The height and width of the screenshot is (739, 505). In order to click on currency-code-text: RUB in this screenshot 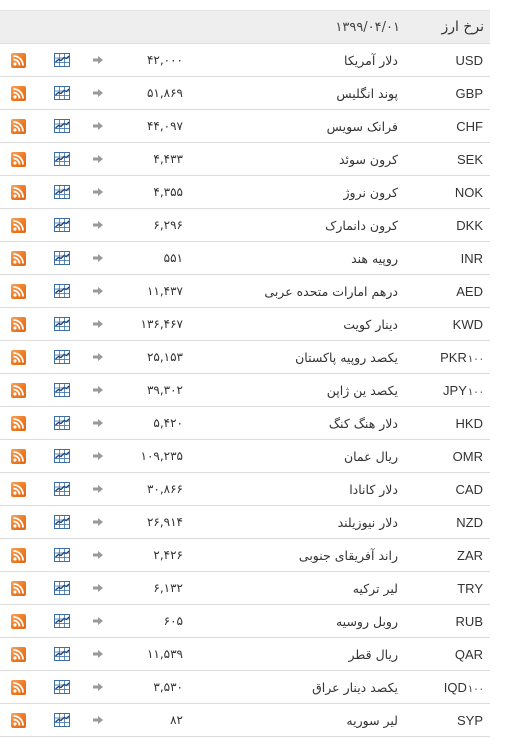, I will do `click(469, 621)`.